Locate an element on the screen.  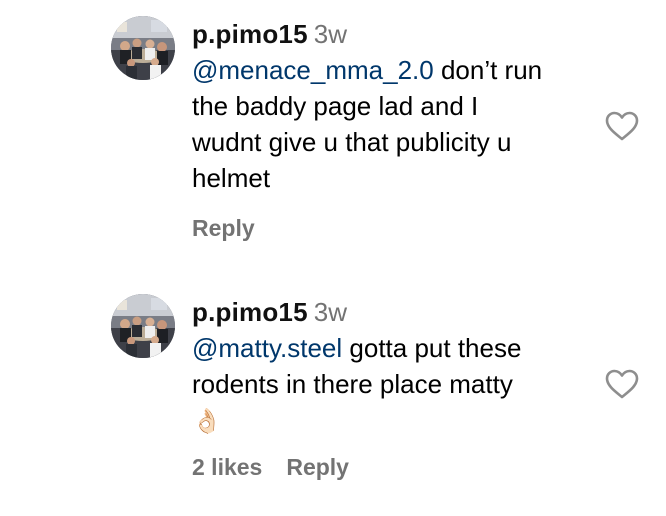
mention-link: @menace_mma_2.0 is located at coordinates (313, 70).